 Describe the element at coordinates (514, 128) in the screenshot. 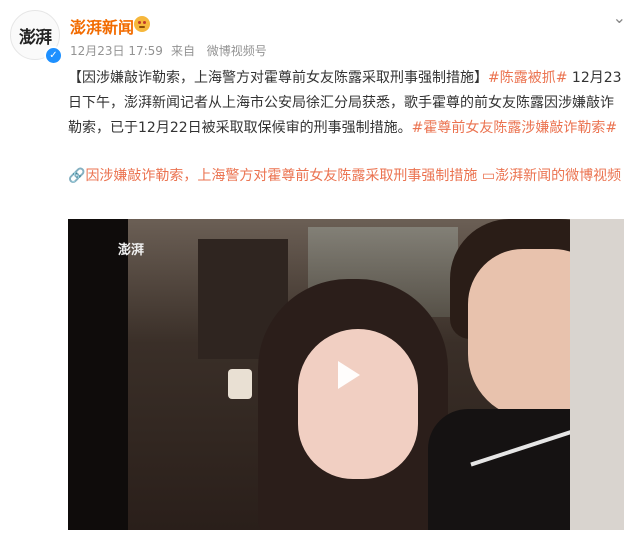

I see `hashtag-link: #霍尊前女友陈露涉嫌敲诈勒索#` at that location.